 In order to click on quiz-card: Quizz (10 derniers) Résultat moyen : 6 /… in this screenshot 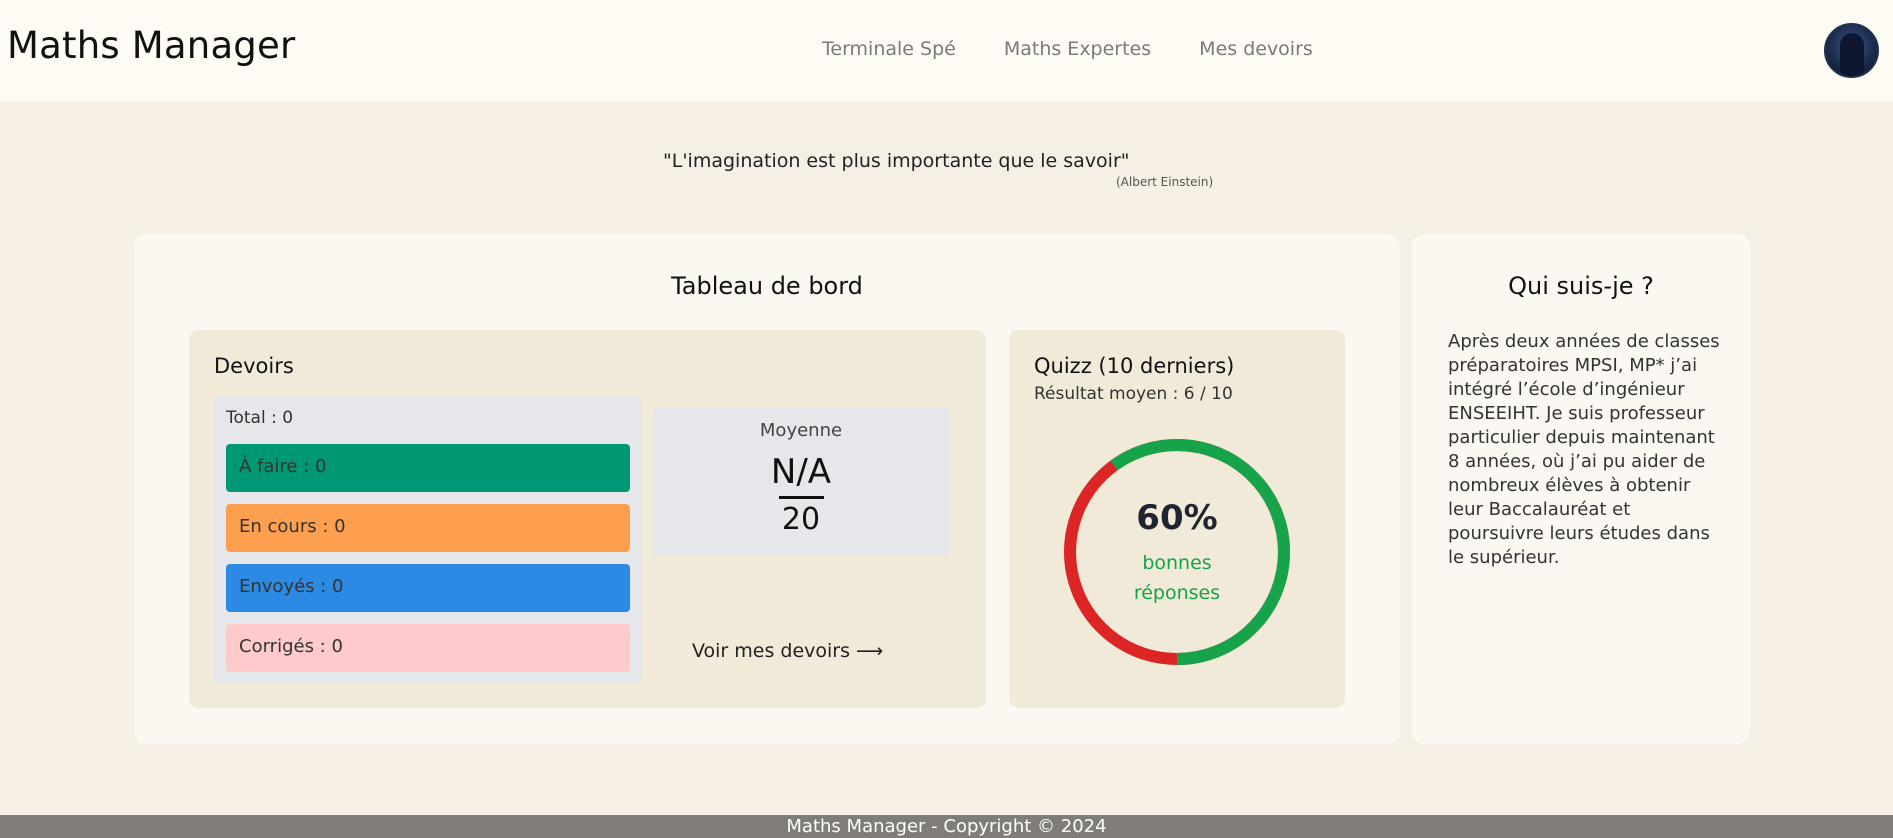, I will do `click(1177, 519)`.